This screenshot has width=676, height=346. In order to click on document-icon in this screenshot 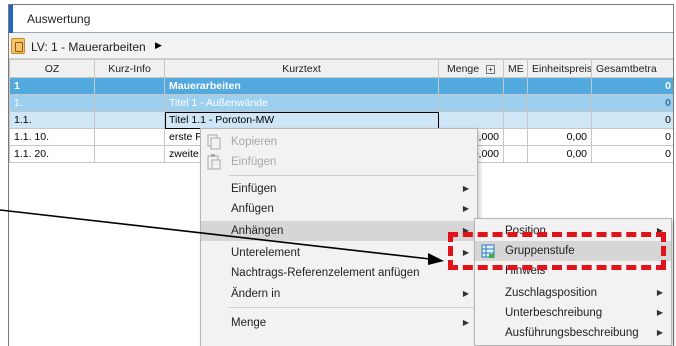, I will do `click(18, 46)`.